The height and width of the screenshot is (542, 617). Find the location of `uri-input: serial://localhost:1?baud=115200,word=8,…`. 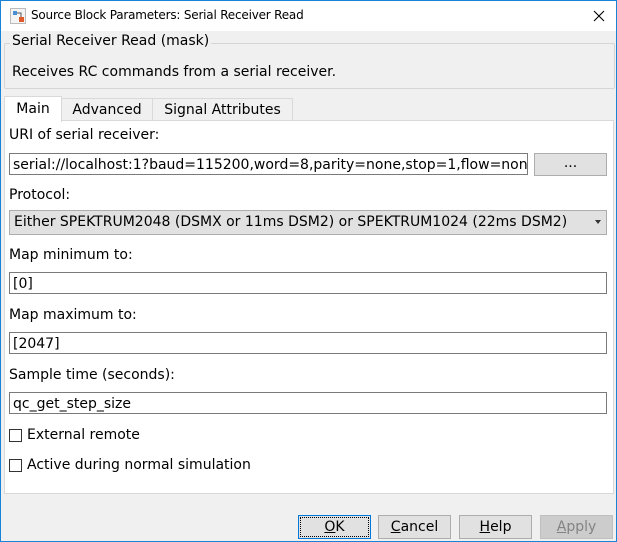

uri-input: serial://localhost:1?baud=115200,word=8,… is located at coordinates (268, 164).